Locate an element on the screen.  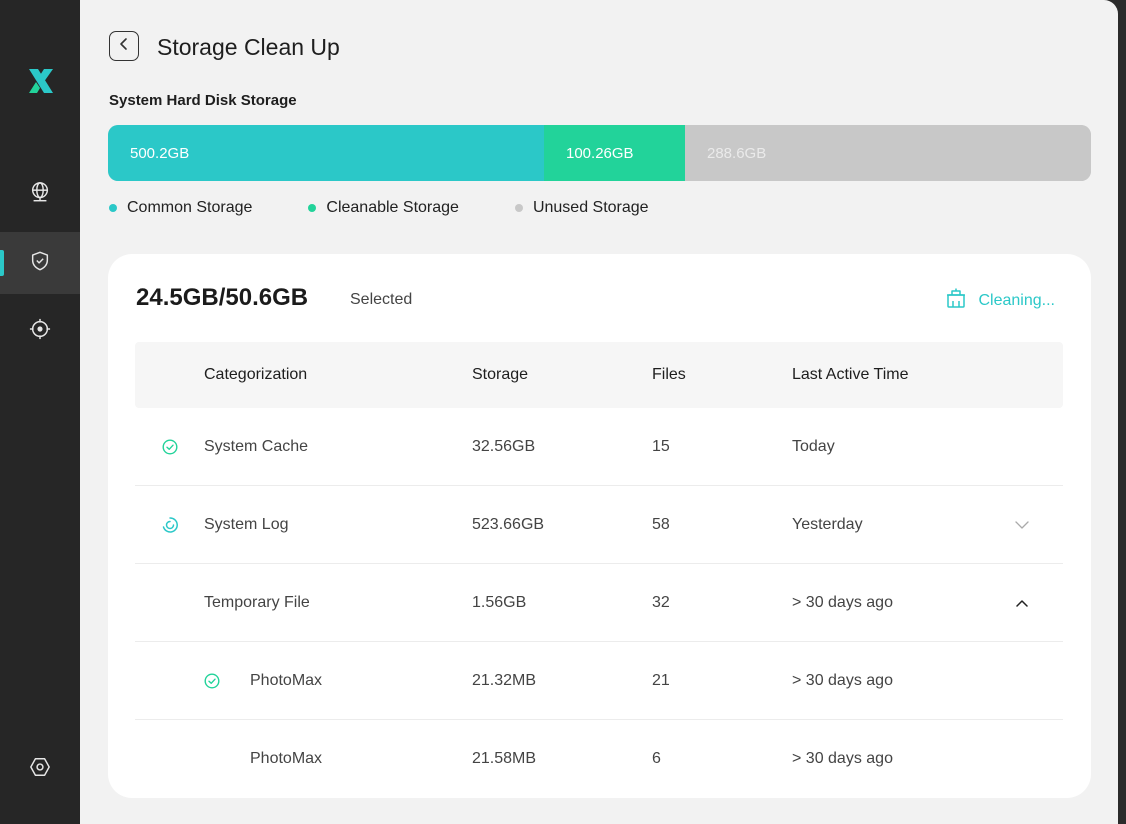
legend-label-common: Common Storage is located at coordinates (190, 207).